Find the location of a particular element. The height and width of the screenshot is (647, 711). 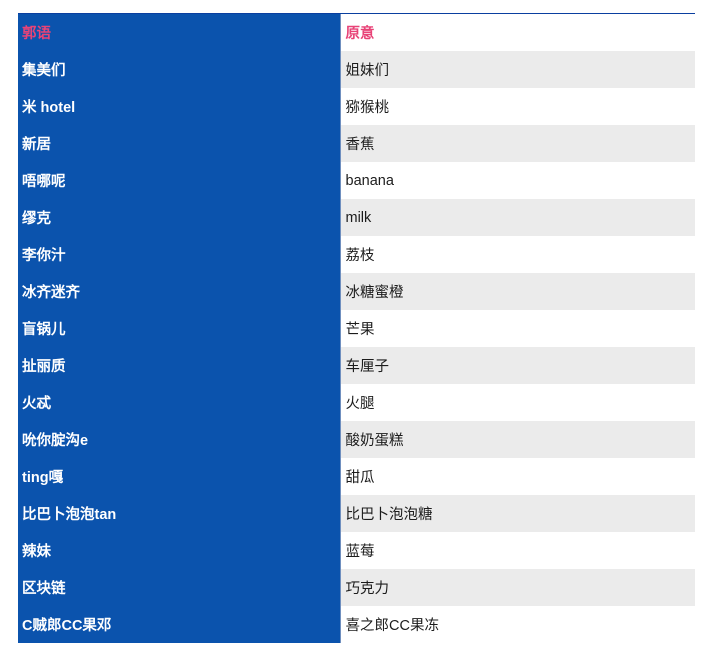

slang-cell: 米 hotel is located at coordinates (179, 106).